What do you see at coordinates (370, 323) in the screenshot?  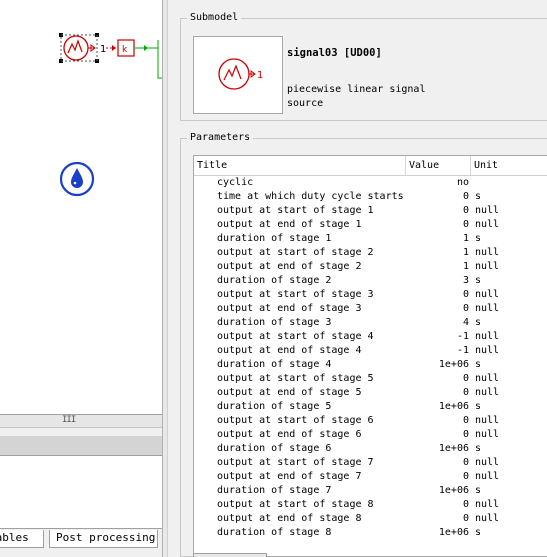 I see `table-row: duration of stage 3 4s` at bounding box center [370, 323].